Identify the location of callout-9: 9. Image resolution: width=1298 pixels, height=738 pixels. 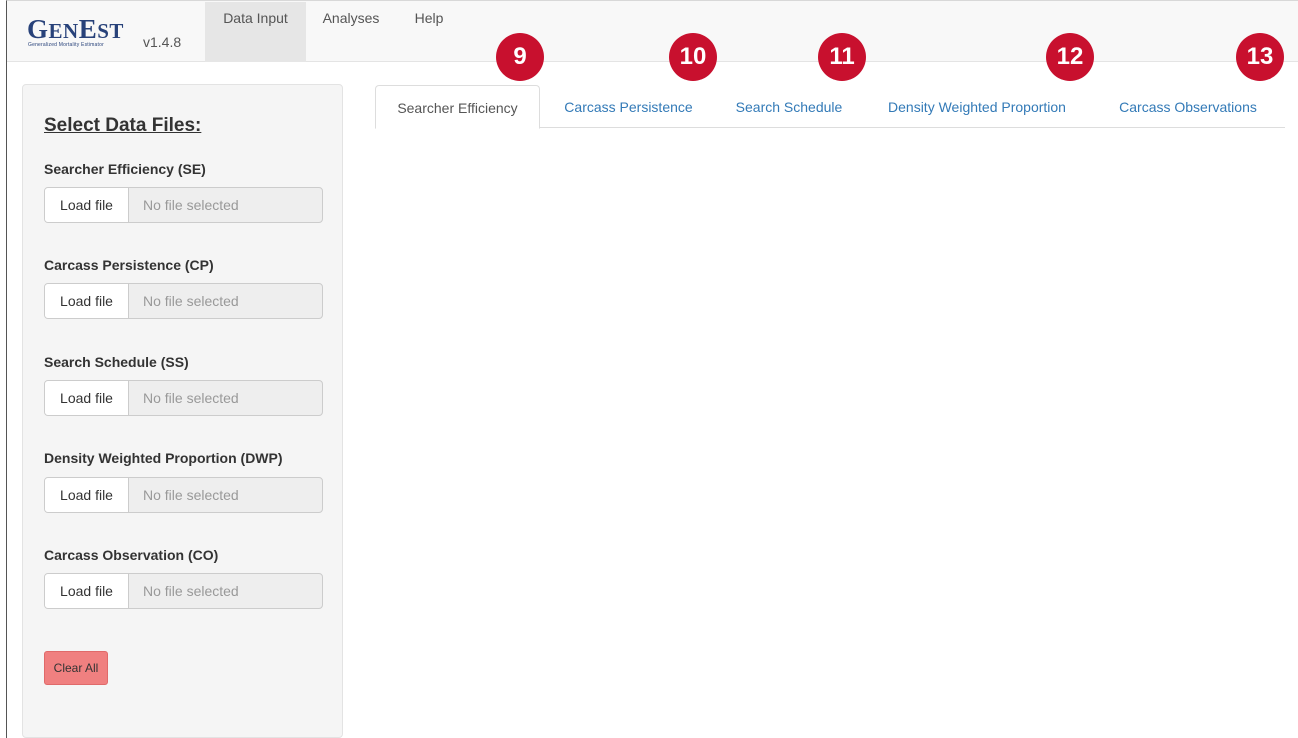
(520, 57).